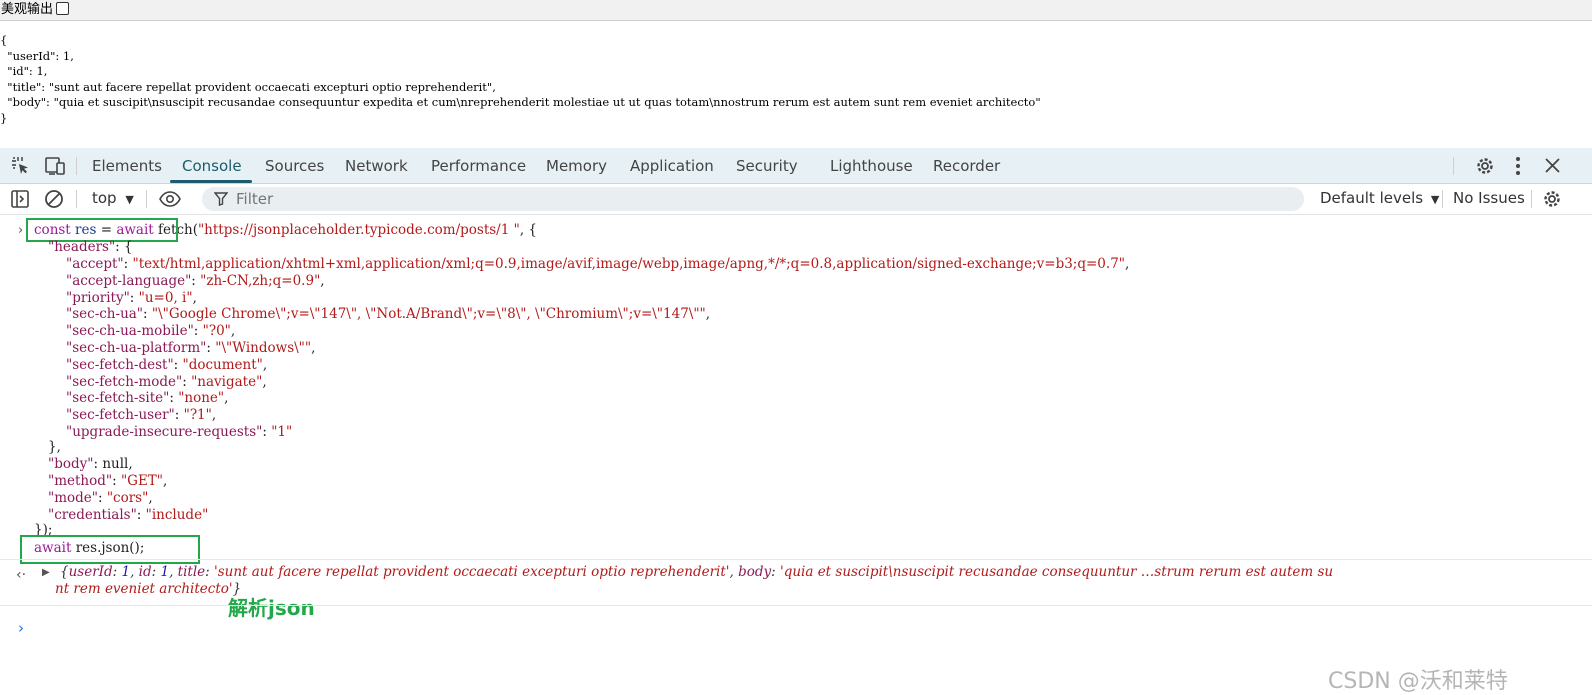  What do you see at coordinates (767, 166) in the screenshot?
I see `tab-security: Security` at bounding box center [767, 166].